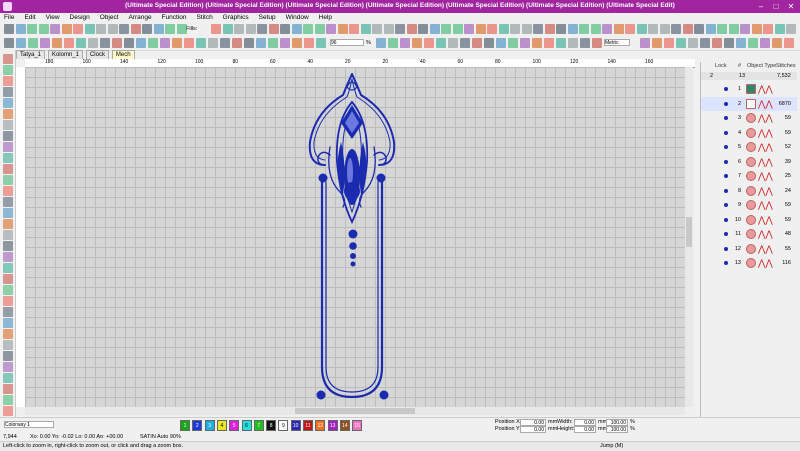 This screenshot has width=800, height=451. I want to click on color-swatch: 6, so click(246, 425).